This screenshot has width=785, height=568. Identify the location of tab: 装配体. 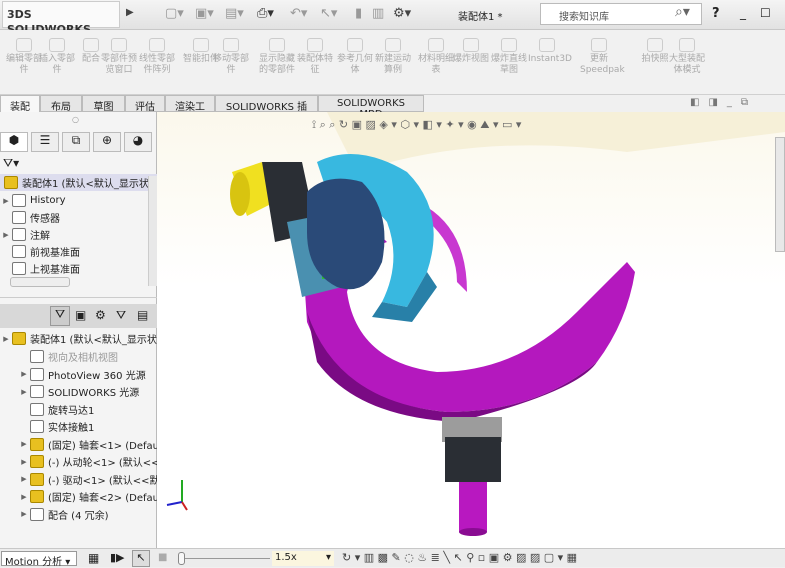
(20, 111).